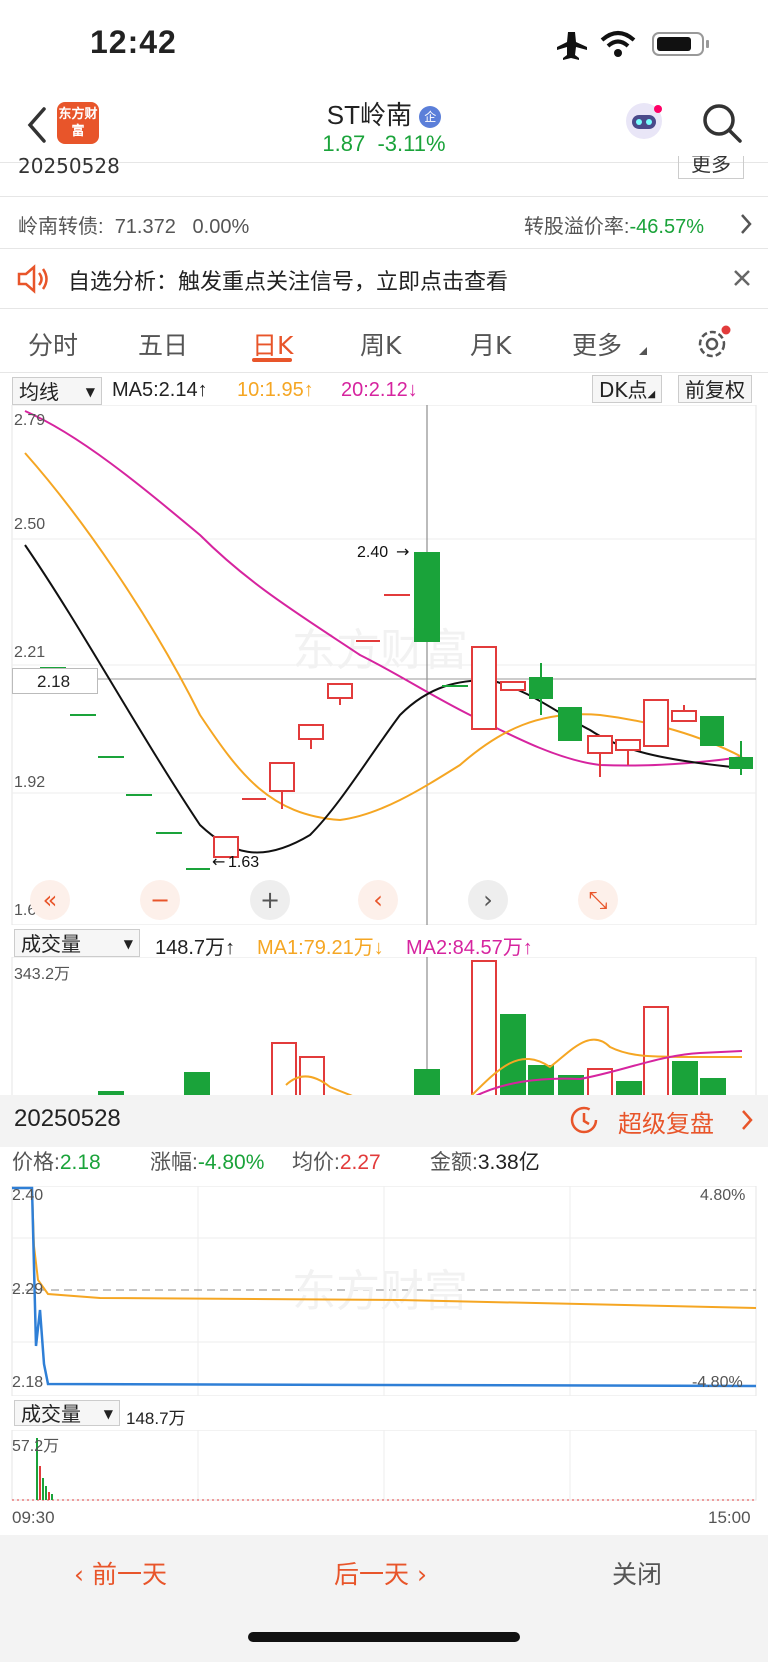 This screenshot has width=768, height=1662. What do you see at coordinates (30, 652) in the screenshot?
I see `y-tick: 2.21` at bounding box center [30, 652].